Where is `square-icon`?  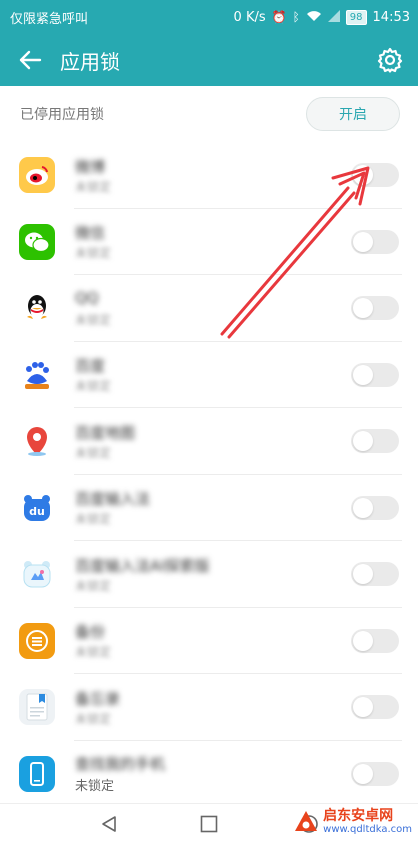 square-icon is located at coordinates (209, 823).